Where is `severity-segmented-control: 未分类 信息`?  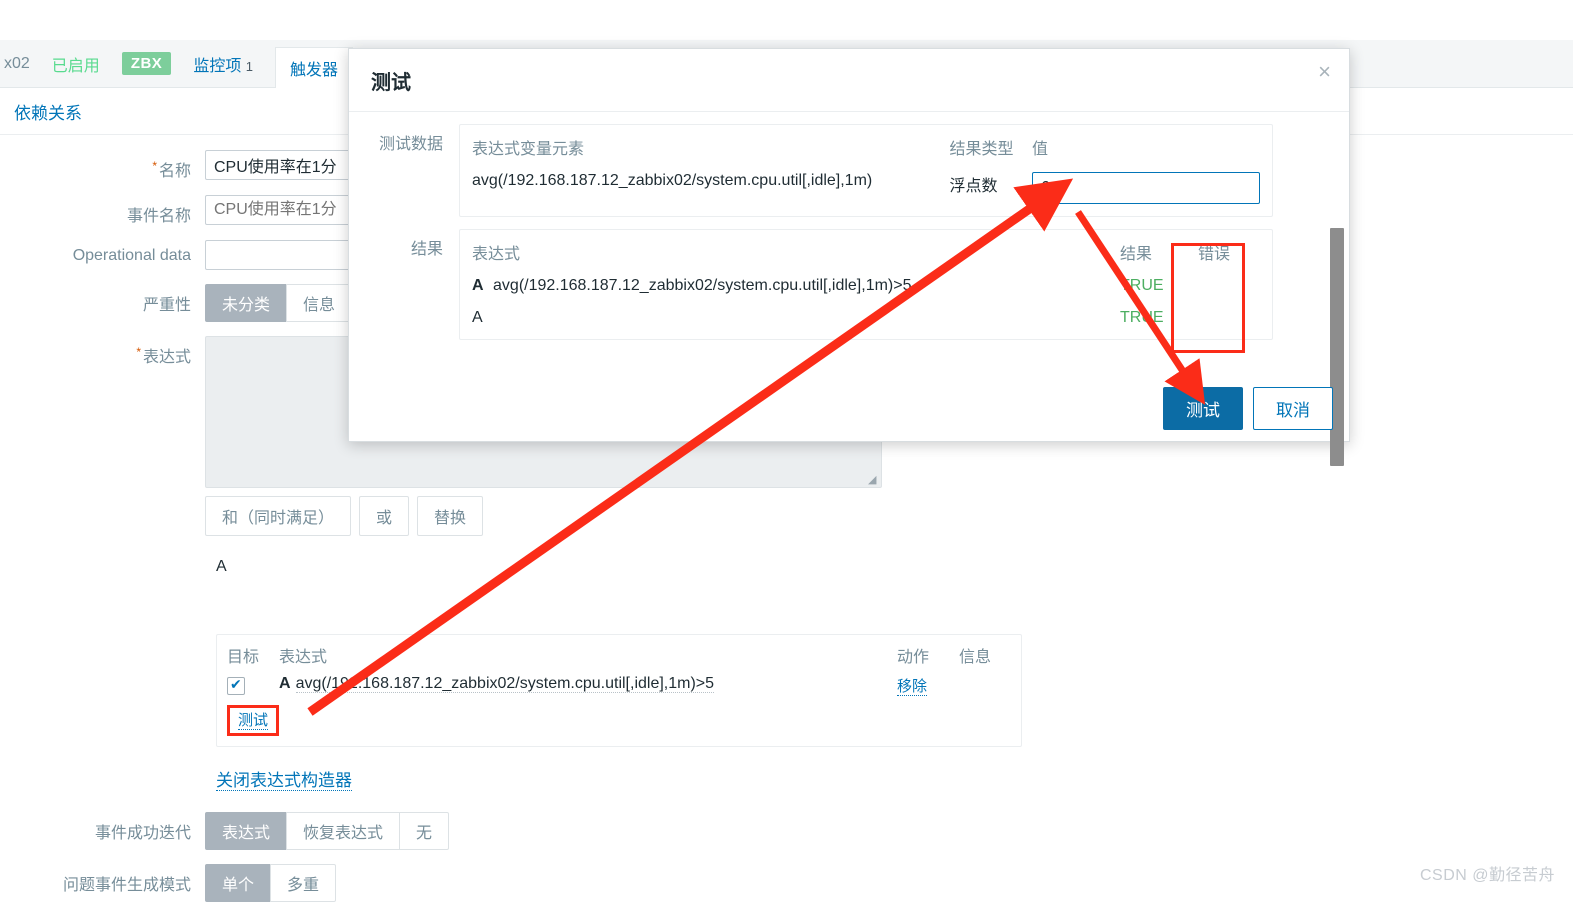
severity-segmented-control: 未分类 信息 is located at coordinates (279, 303).